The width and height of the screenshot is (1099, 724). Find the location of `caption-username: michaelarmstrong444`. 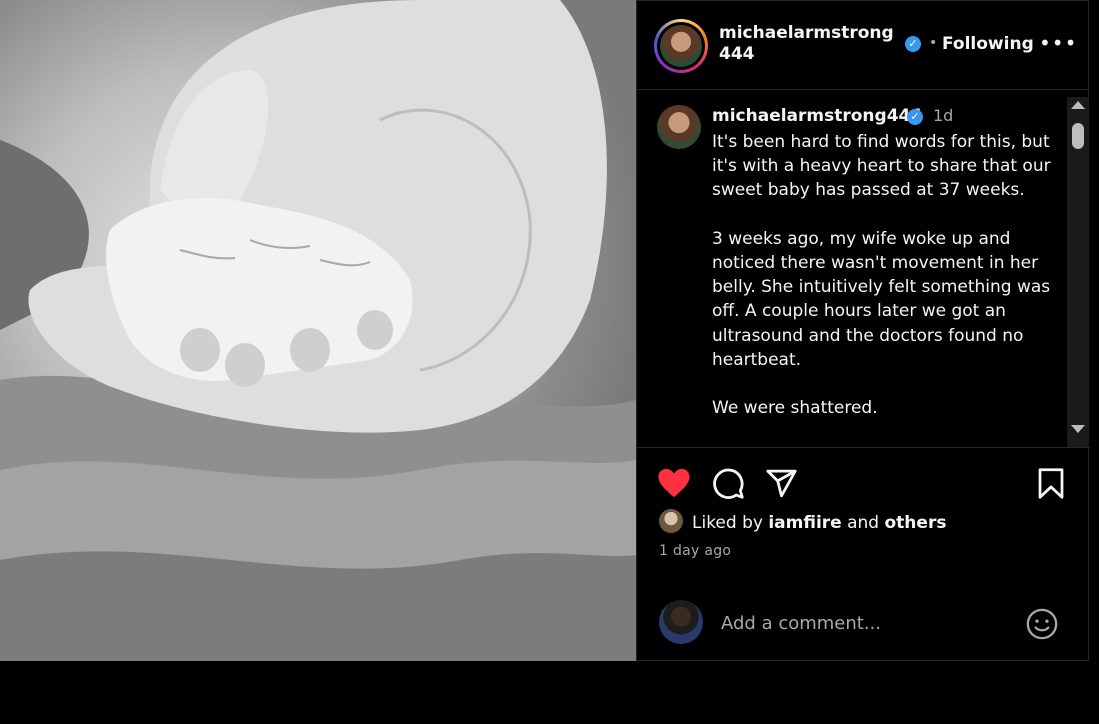

caption-username: michaelarmstrong444 is located at coordinates (817, 116).